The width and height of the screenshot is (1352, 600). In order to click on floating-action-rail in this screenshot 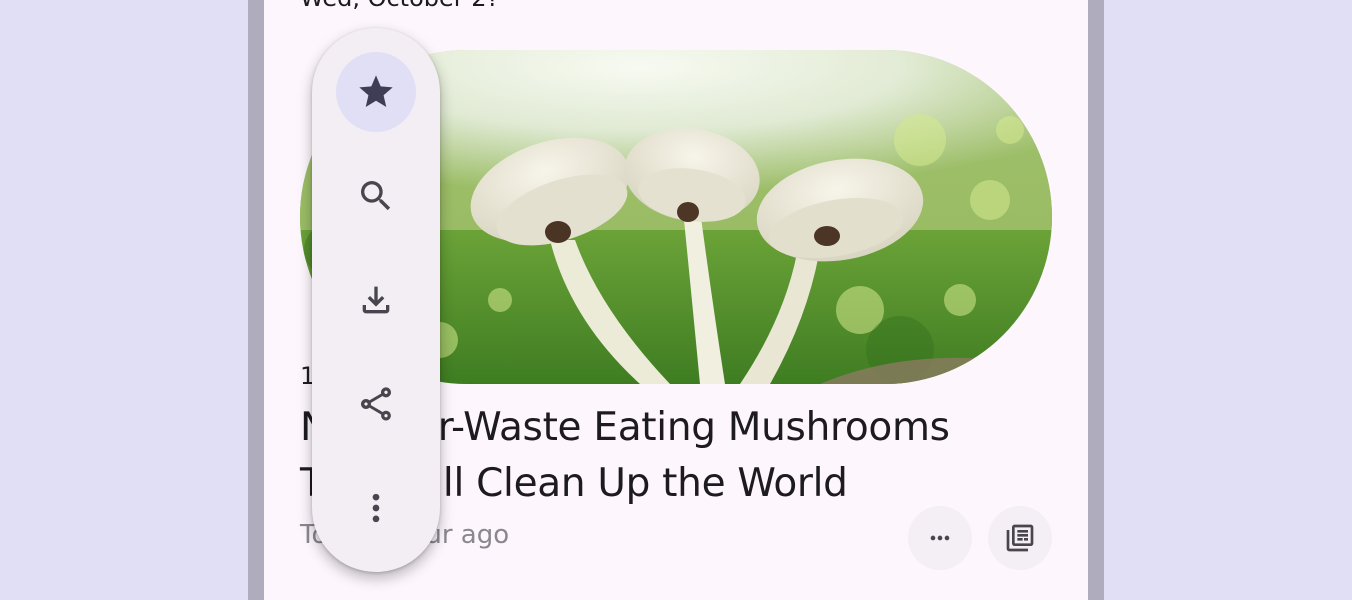, I will do `click(376, 300)`.